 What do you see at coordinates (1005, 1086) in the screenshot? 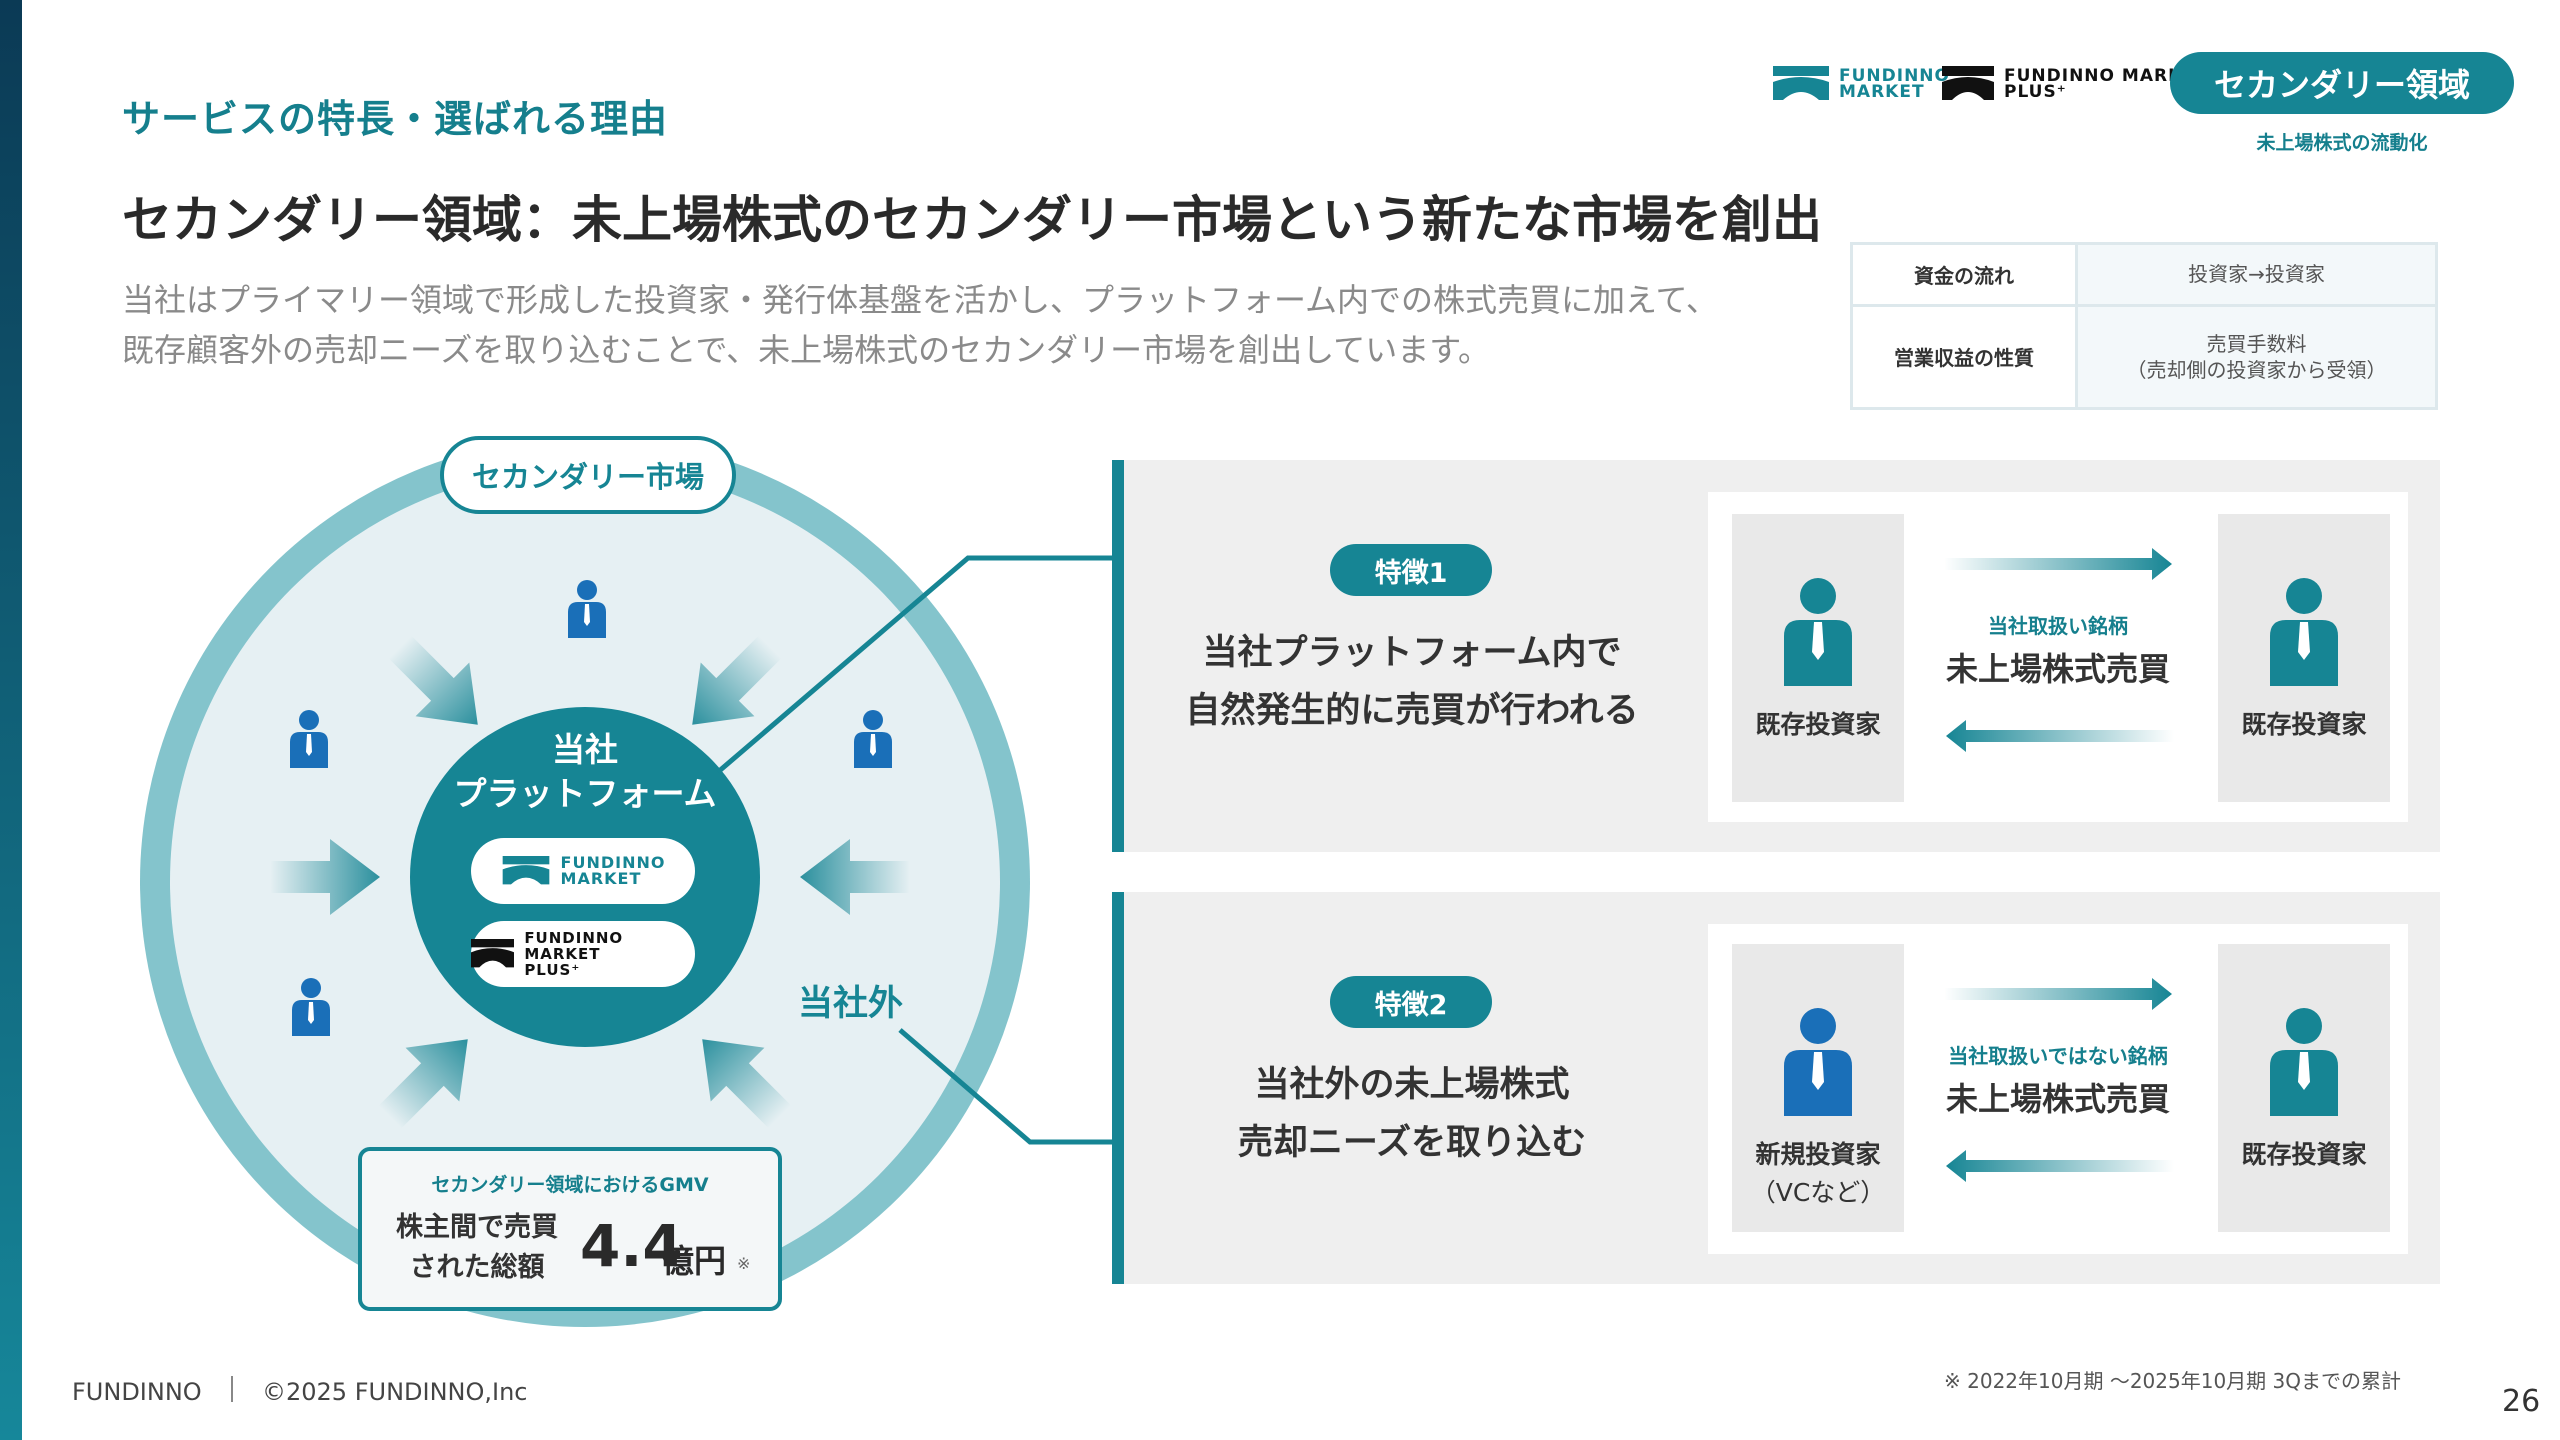
I see `connector-feature2` at bounding box center [1005, 1086].